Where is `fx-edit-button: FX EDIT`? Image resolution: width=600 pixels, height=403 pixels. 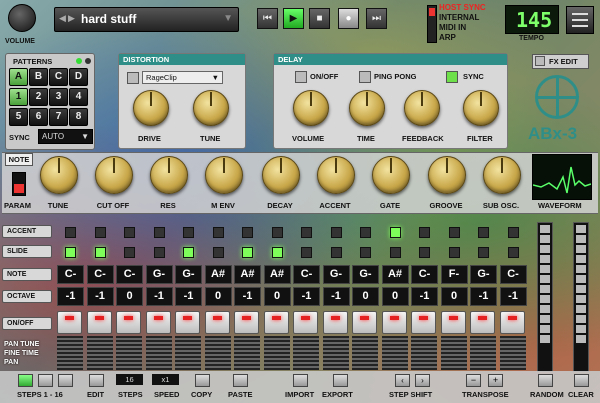 fx-edit-button: FX EDIT is located at coordinates (560, 61).